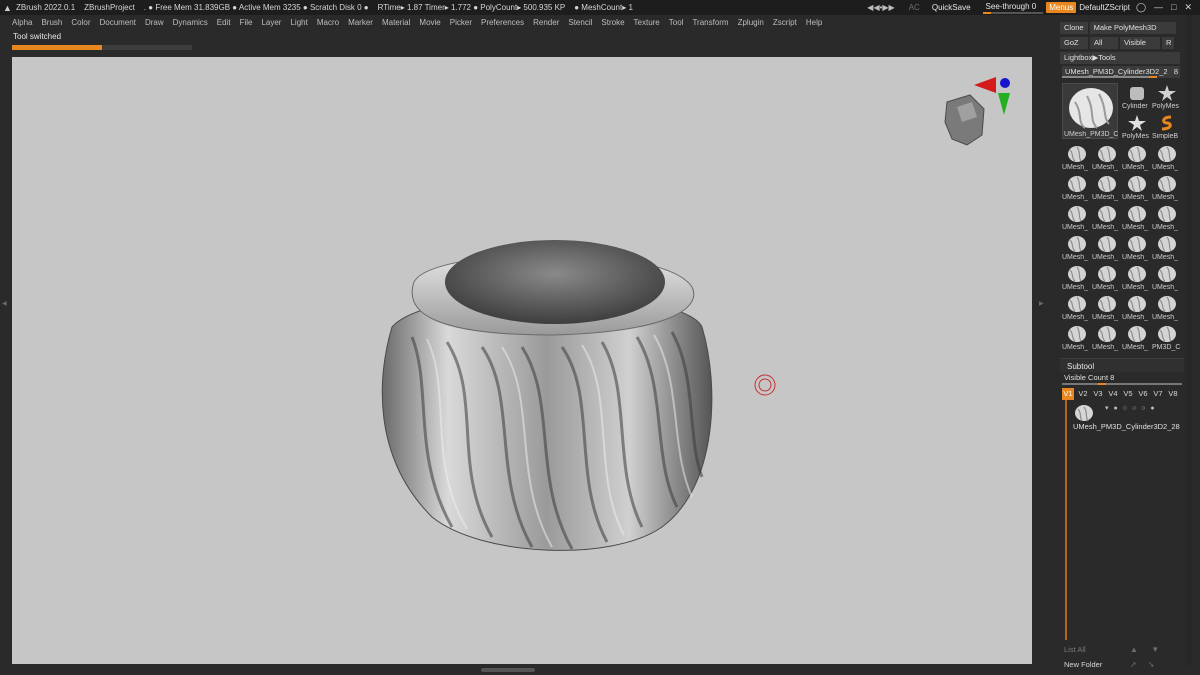  Describe the element at coordinates (710, 22) in the screenshot. I see `menu-item-transform: Transform` at that location.